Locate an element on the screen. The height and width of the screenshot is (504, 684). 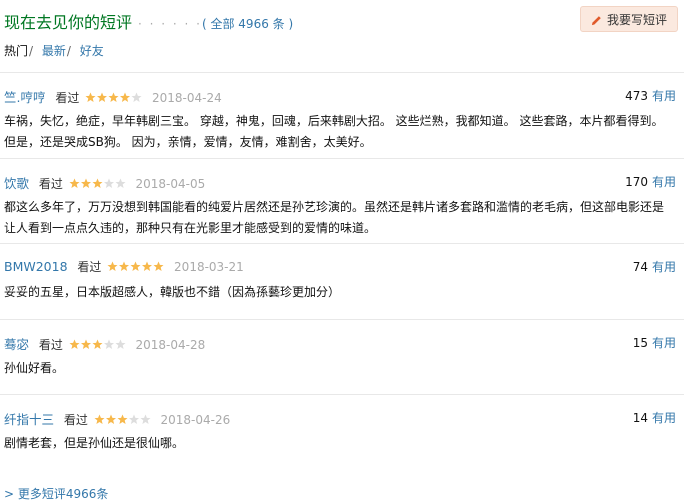
comment-date: 2018-04-05 is located at coordinates (170, 184).